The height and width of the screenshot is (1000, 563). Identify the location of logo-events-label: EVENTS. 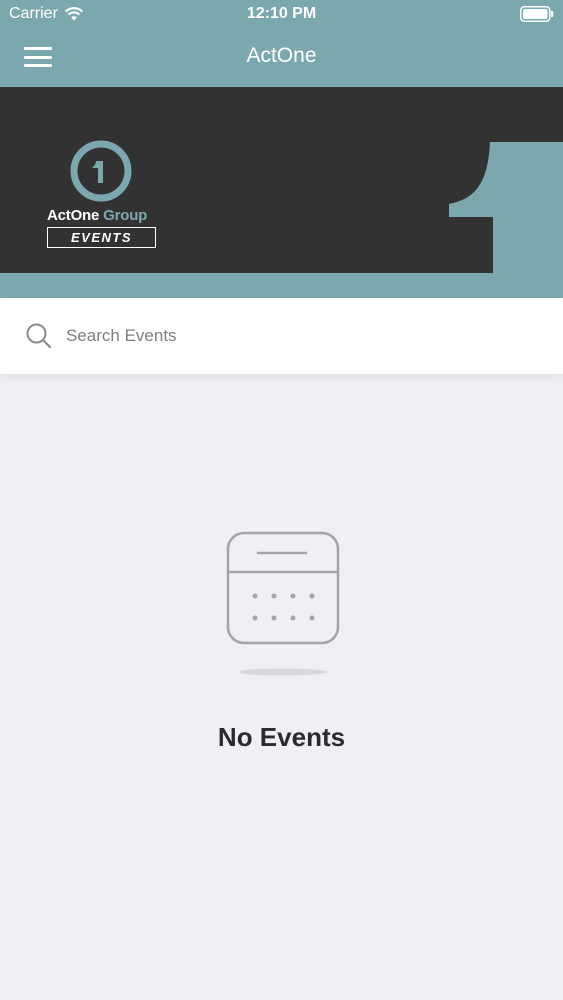
(101, 237).